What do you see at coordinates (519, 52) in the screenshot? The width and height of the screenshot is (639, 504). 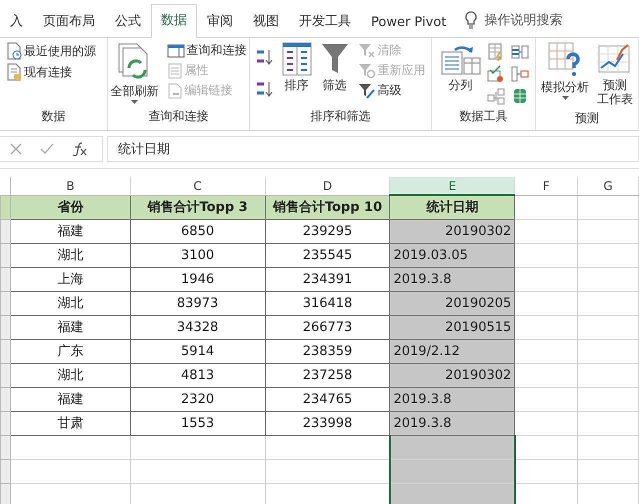 I see `remove-duplicates-icon` at bounding box center [519, 52].